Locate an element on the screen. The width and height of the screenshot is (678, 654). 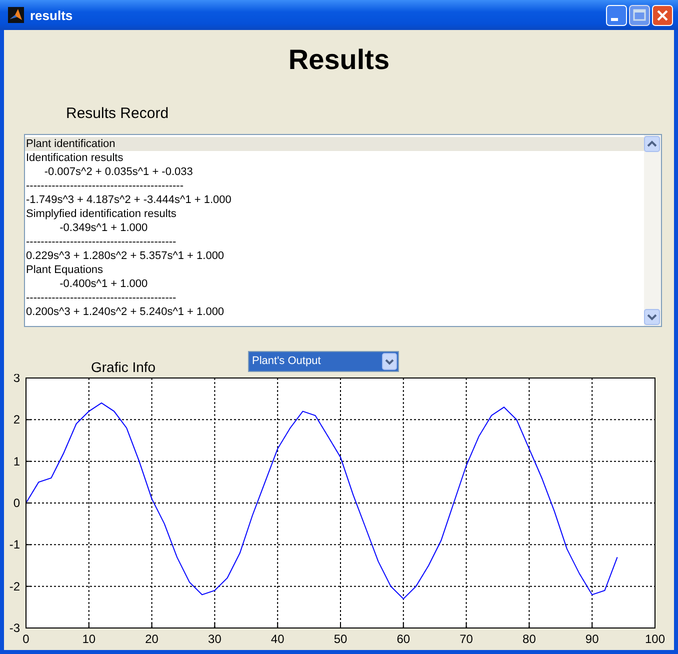
scroll-down-icon is located at coordinates (652, 317).